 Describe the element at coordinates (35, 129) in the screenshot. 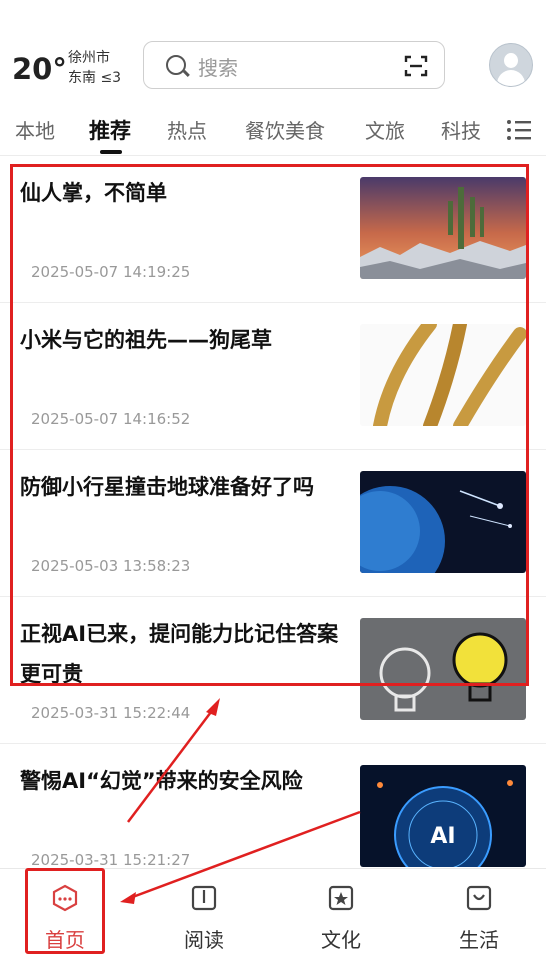

I see `tab-local: 本地` at that location.